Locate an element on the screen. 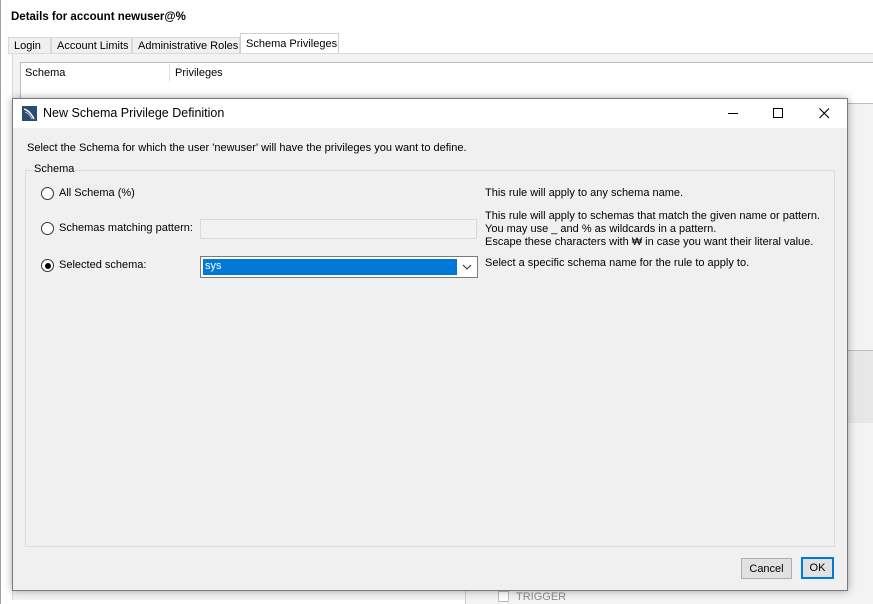 The height and width of the screenshot is (604, 873). window-edge is located at coordinates (0, 302).